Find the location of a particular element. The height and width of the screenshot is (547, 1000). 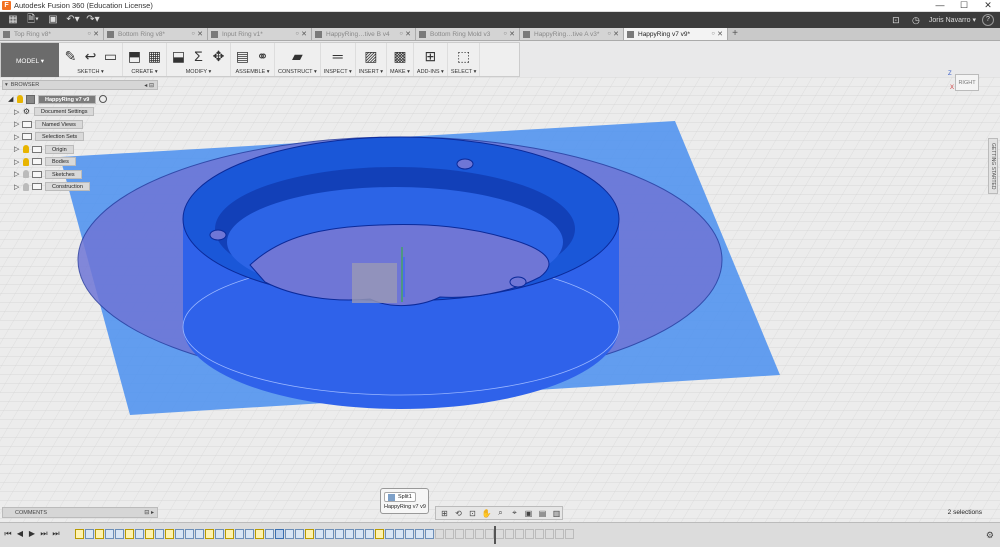

view-cube: Z X RIGHT is located at coordinates (967, 86).